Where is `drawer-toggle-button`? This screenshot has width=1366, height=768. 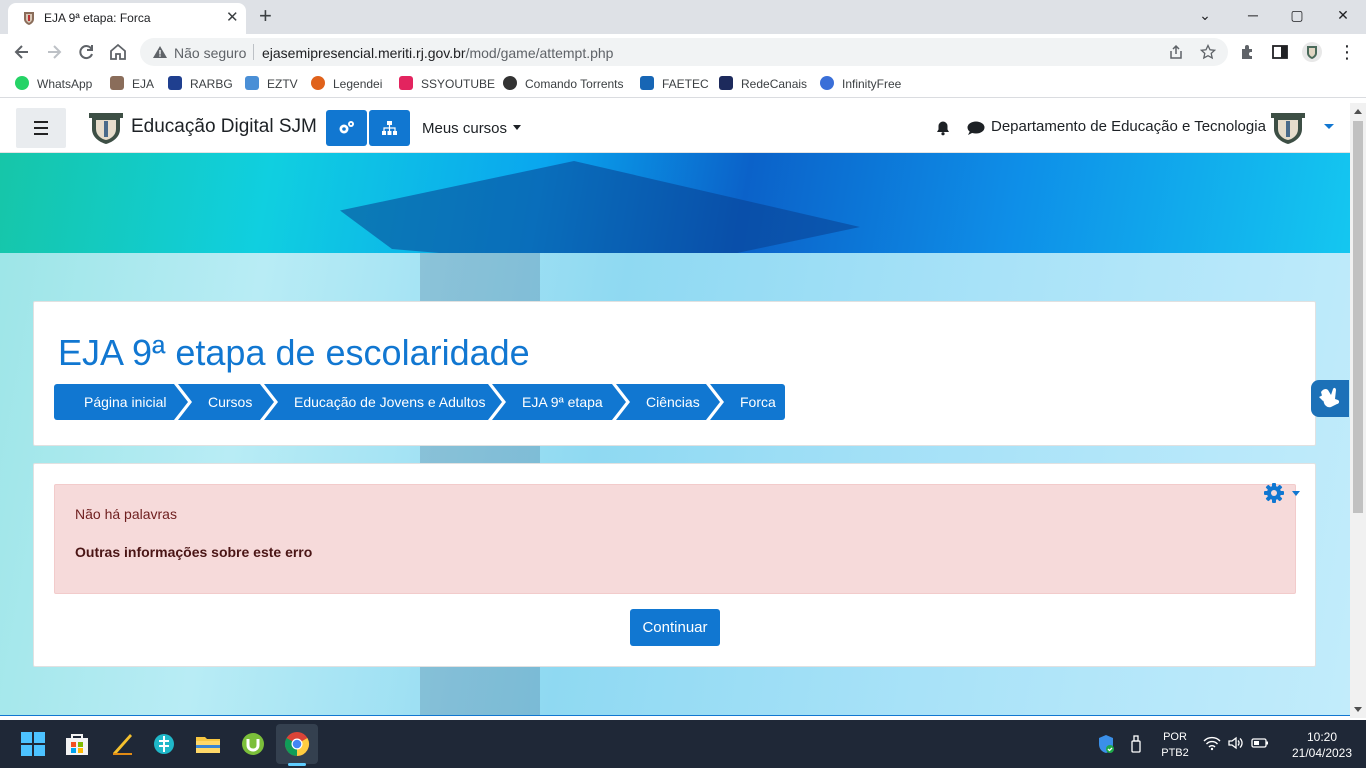 drawer-toggle-button is located at coordinates (41, 128).